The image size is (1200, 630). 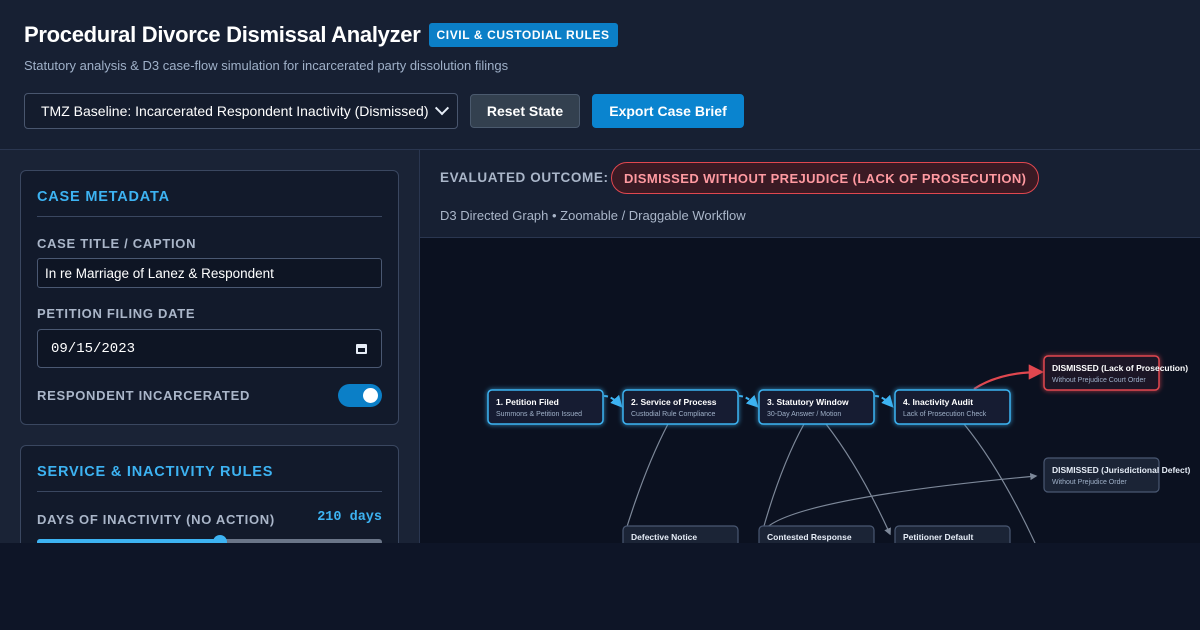 I want to click on node-subtitle: Custodial Rule Compliance, so click(x=673, y=414).